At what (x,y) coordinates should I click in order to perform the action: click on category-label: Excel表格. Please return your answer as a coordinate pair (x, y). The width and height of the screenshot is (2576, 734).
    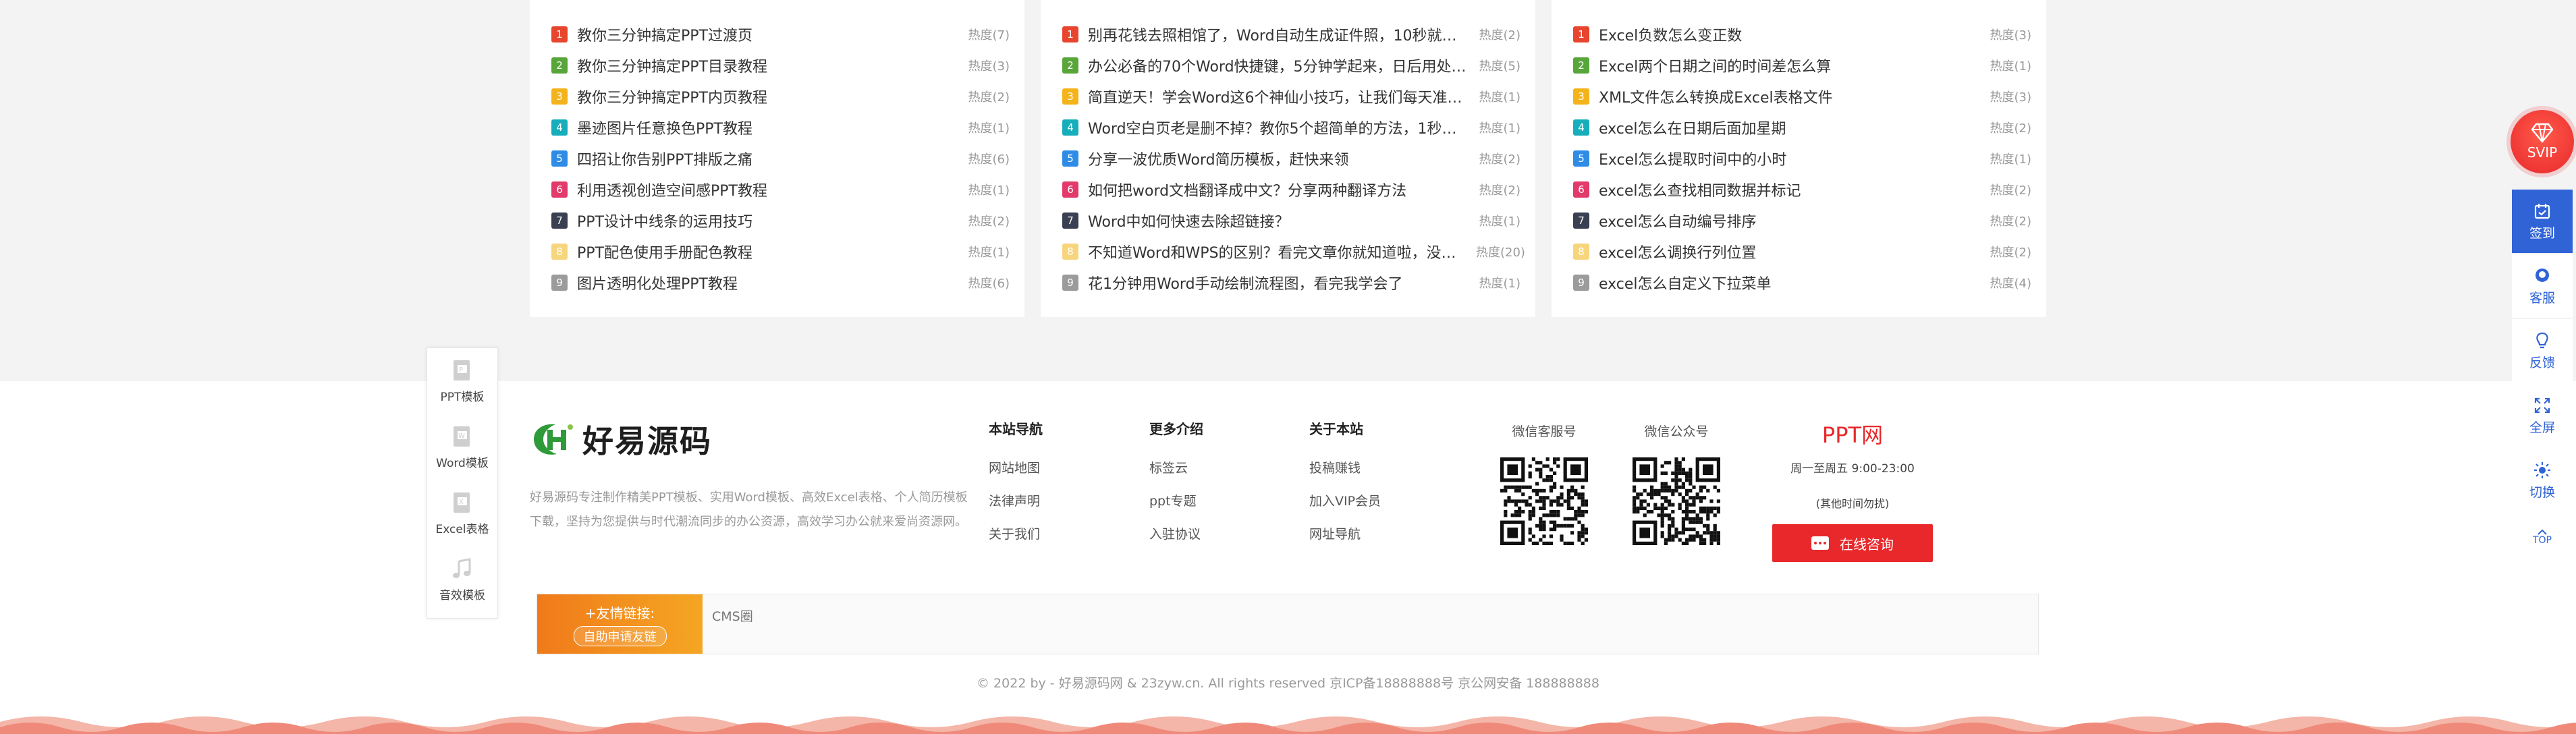
    Looking at the image, I should click on (462, 529).